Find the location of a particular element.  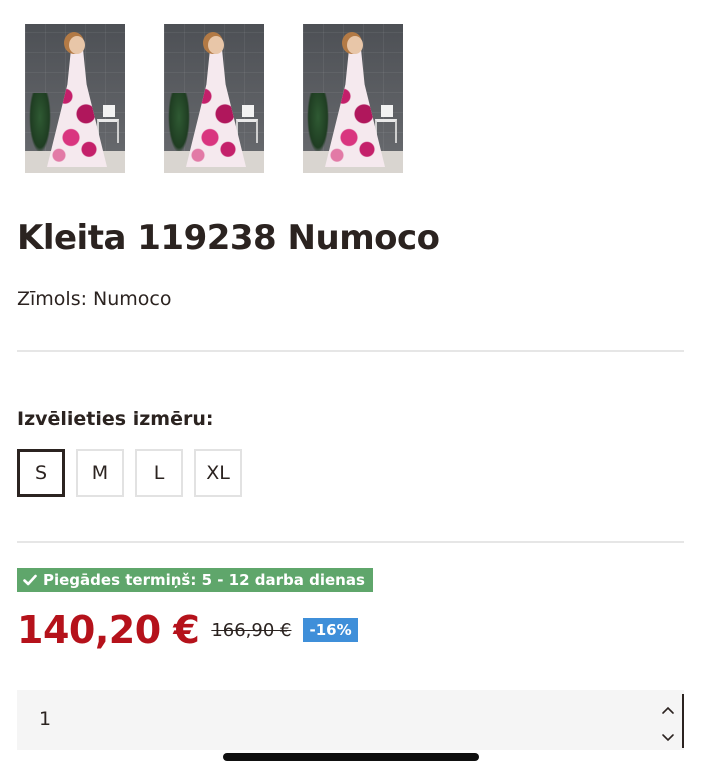

chevron-down-icon is located at coordinates (668, 738).